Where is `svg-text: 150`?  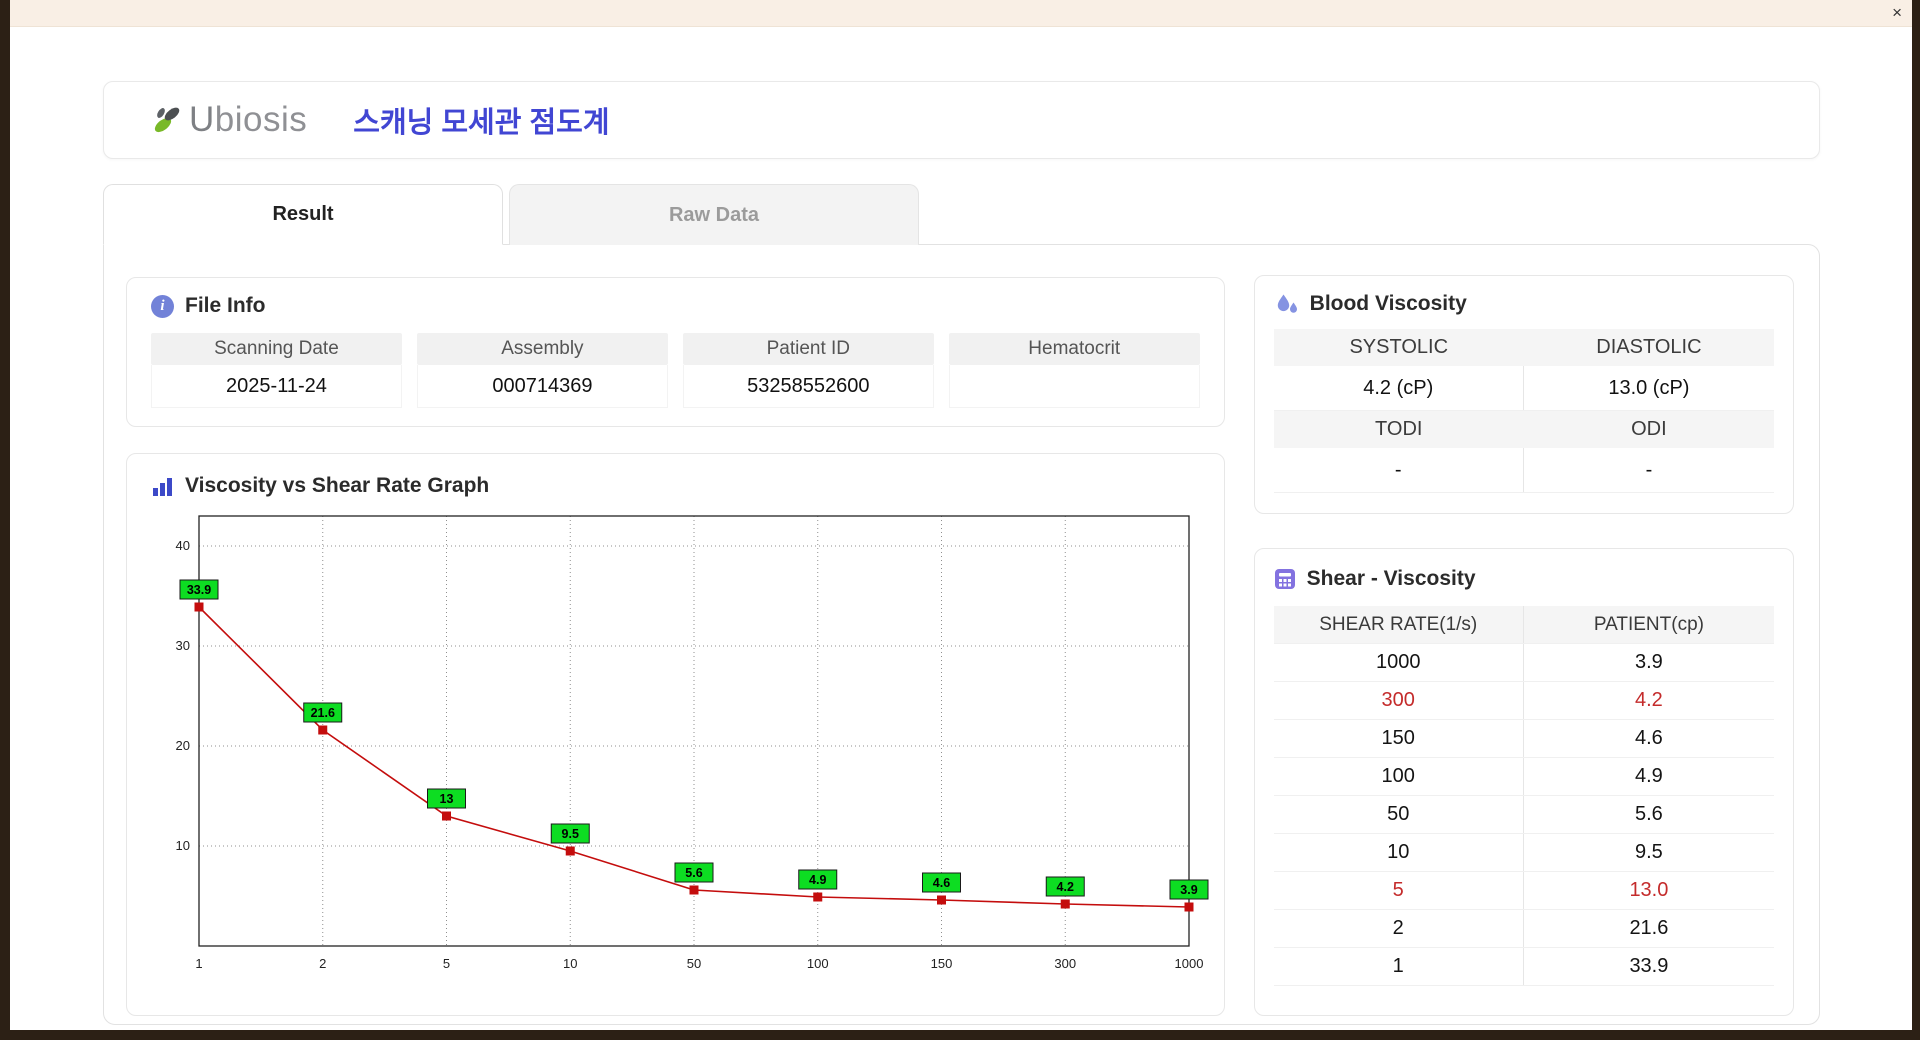
svg-text: 150 is located at coordinates (942, 963).